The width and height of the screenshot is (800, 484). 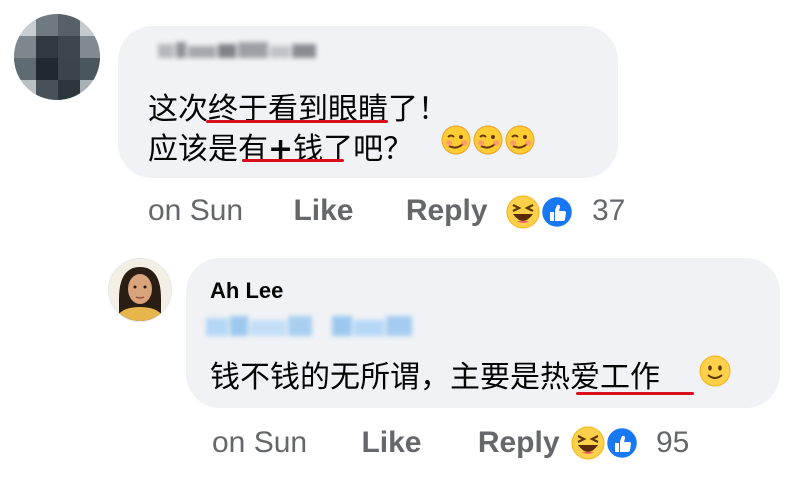 I want to click on emoji-group, so click(x=488, y=142).